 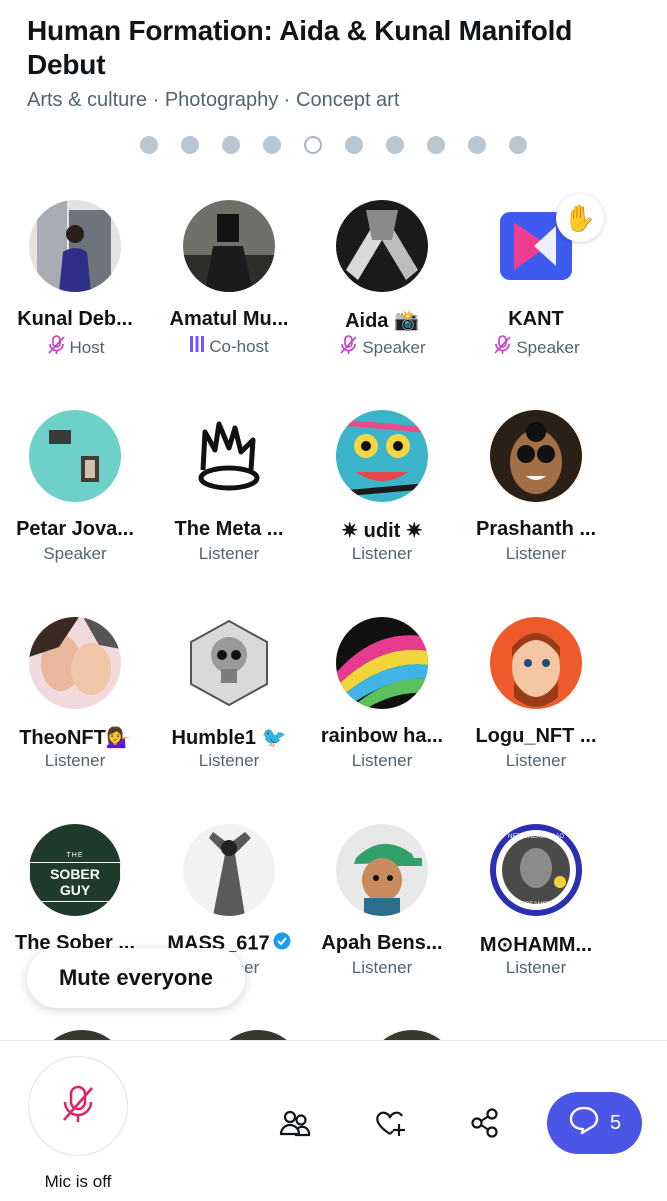 What do you see at coordinates (382, 531) in the screenshot?
I see `participant-name: ✷ udit ✷` at bounding box center [382, 531].